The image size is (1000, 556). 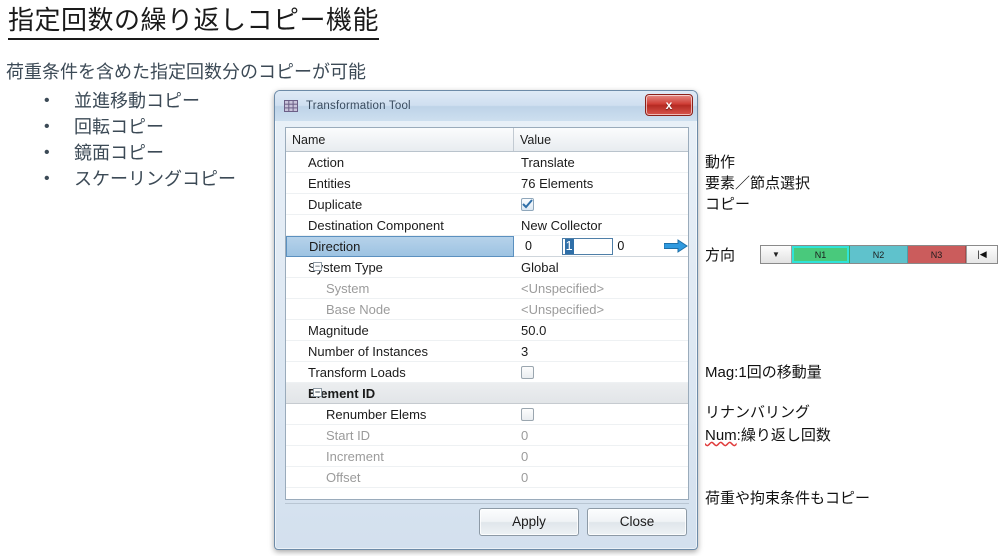 I want to click on list-item-label: 回転コピー, so click(x=119, y=127).